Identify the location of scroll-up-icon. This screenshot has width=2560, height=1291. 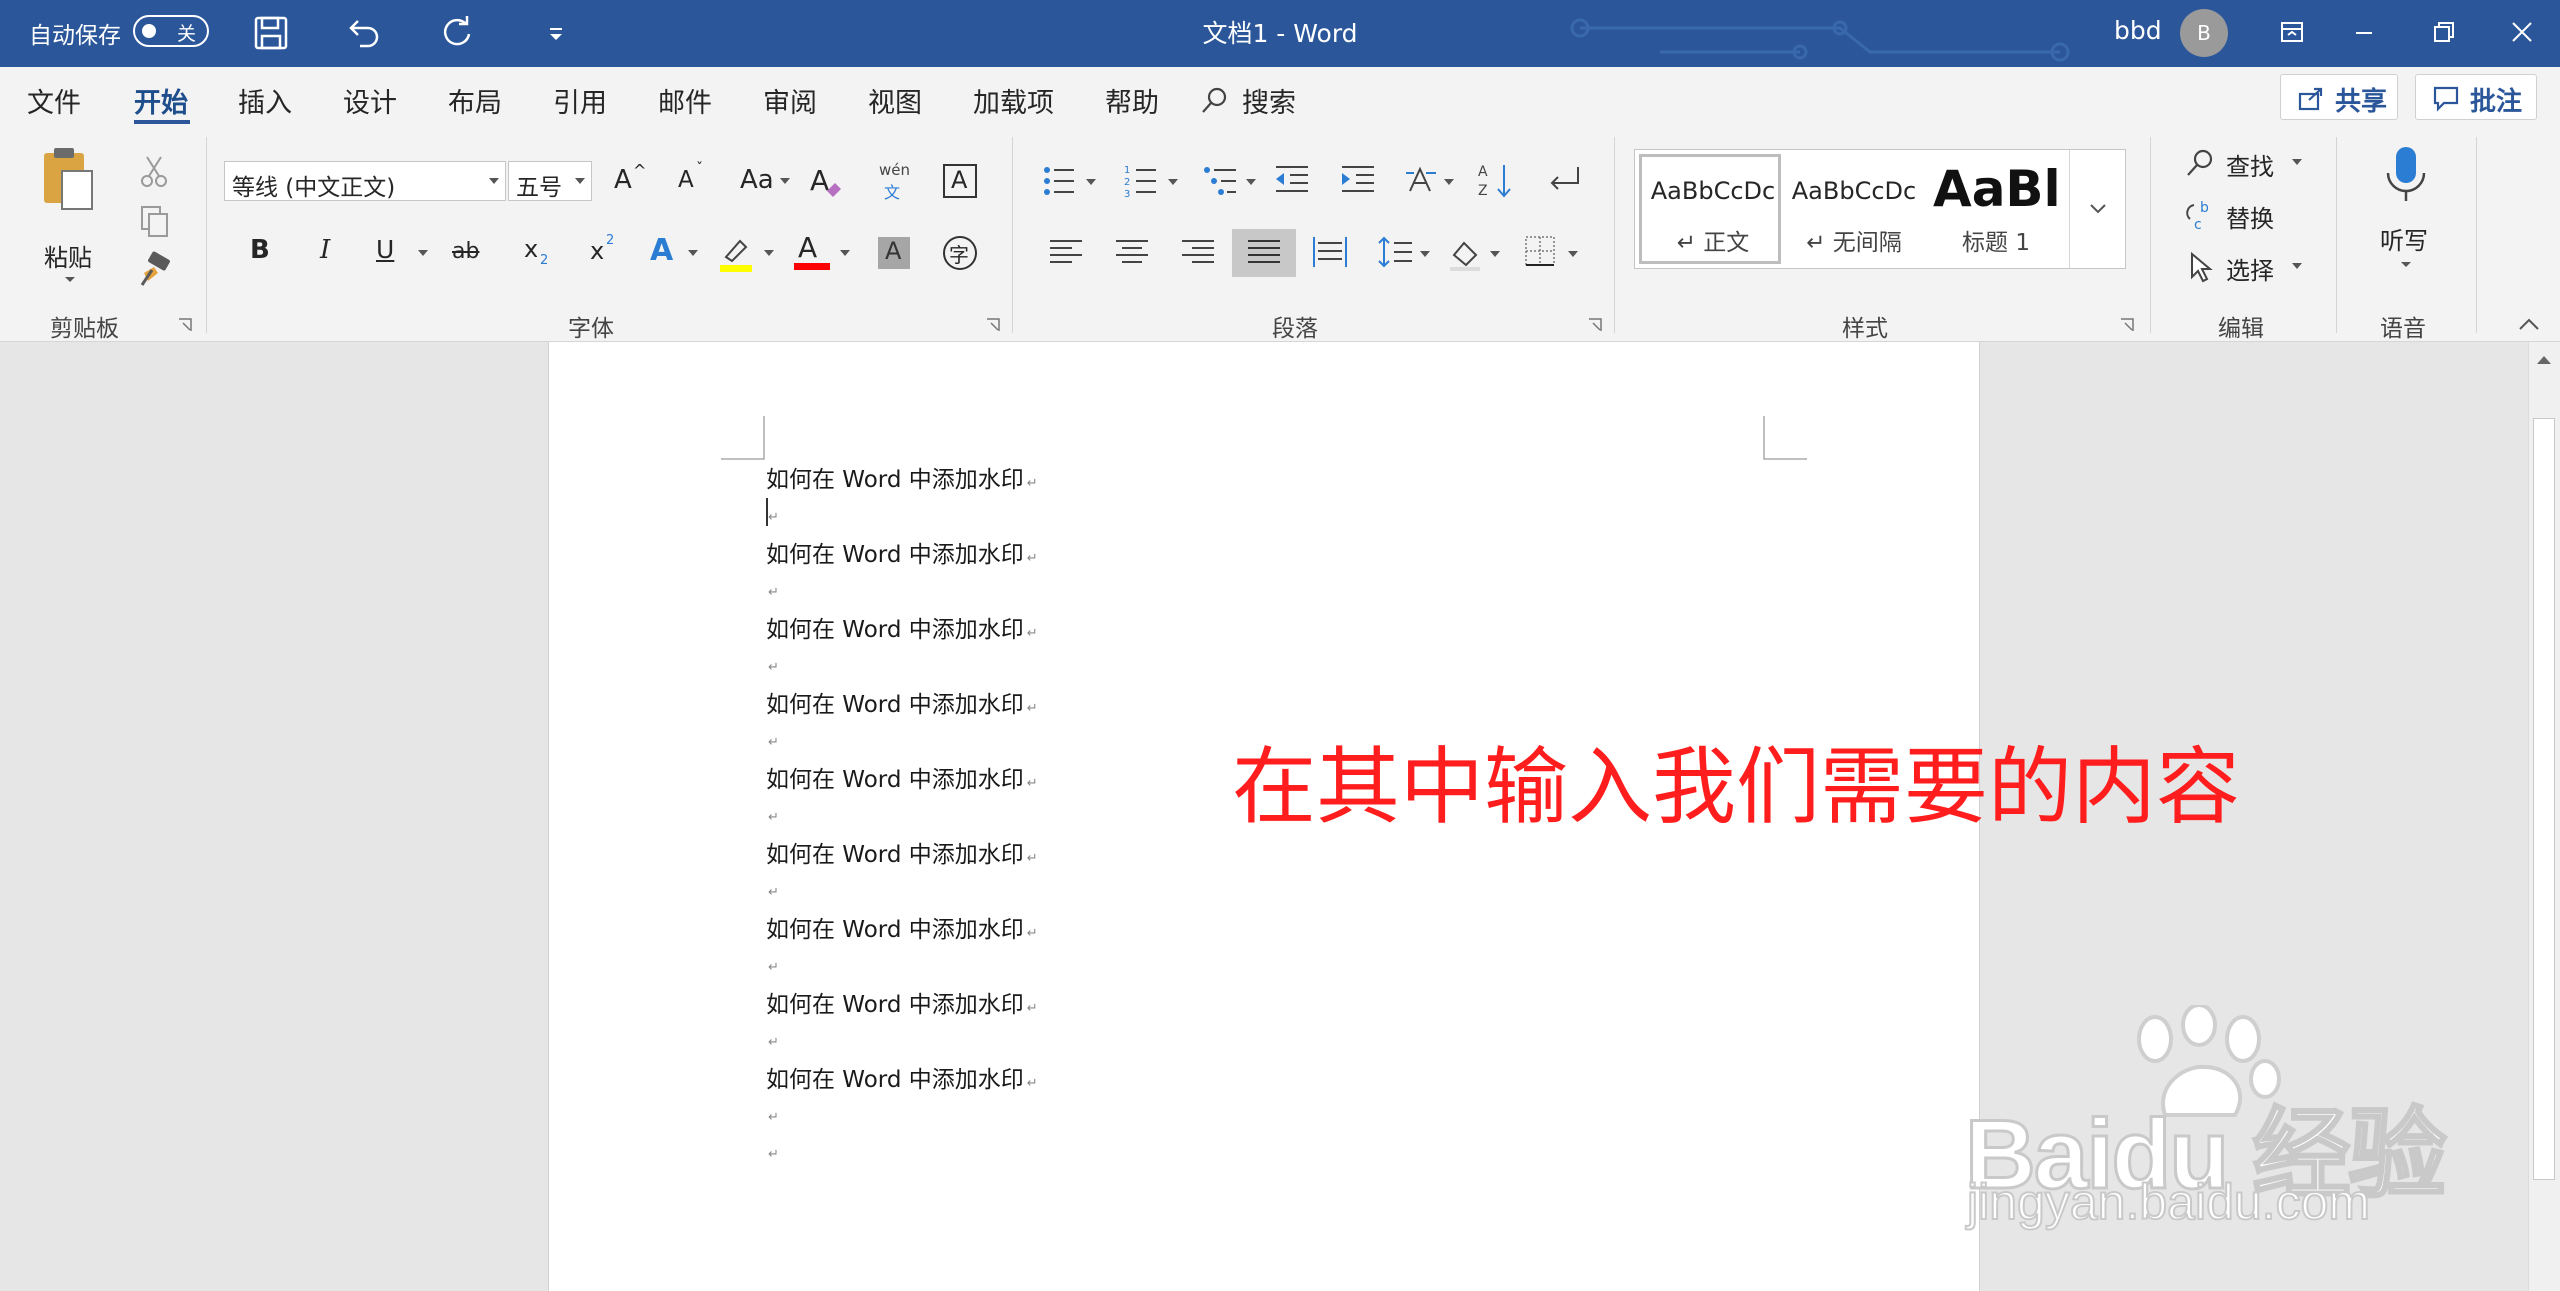
(2544, 360).